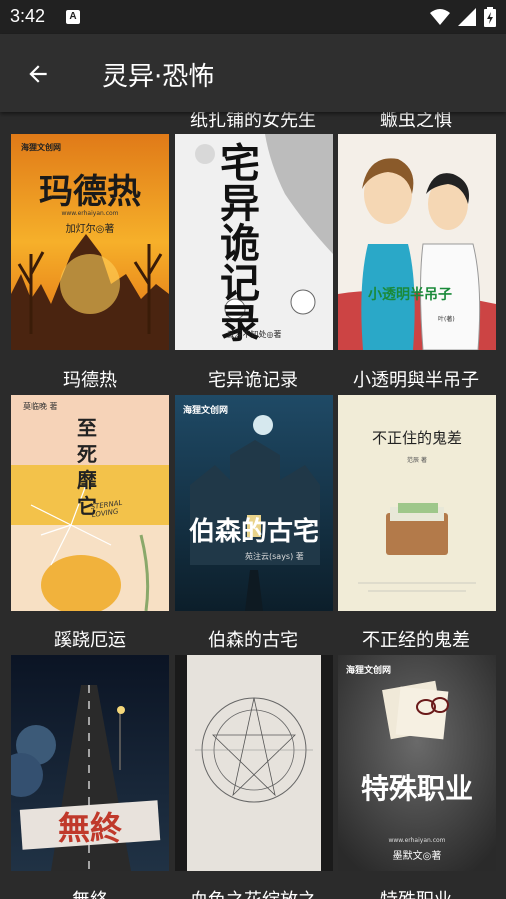 The image size is (506, 899). What do you see at coordinates (90, 229) in the screenshot?
I see `cover-author: 加灯尔◎著` at bounding box center [90, 229].